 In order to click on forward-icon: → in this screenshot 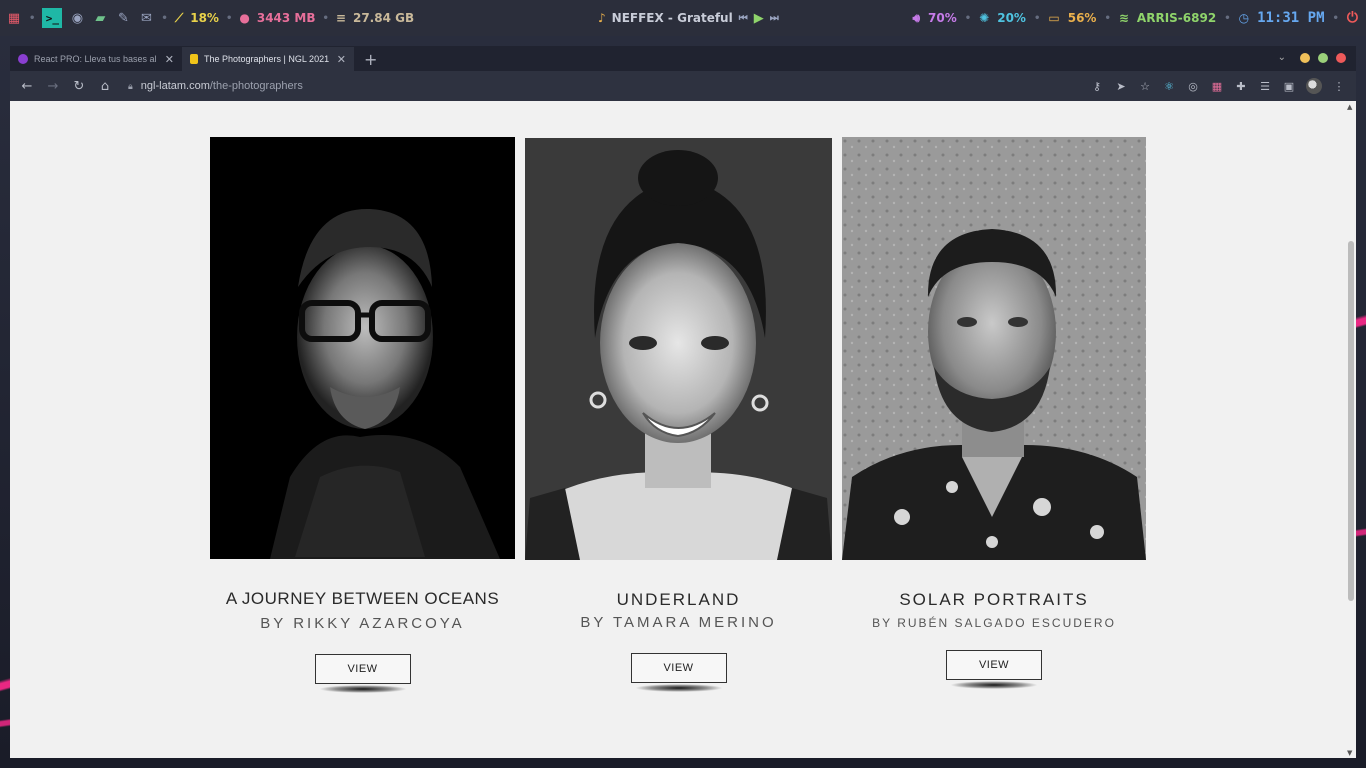, I will do `click(53, 86)`.